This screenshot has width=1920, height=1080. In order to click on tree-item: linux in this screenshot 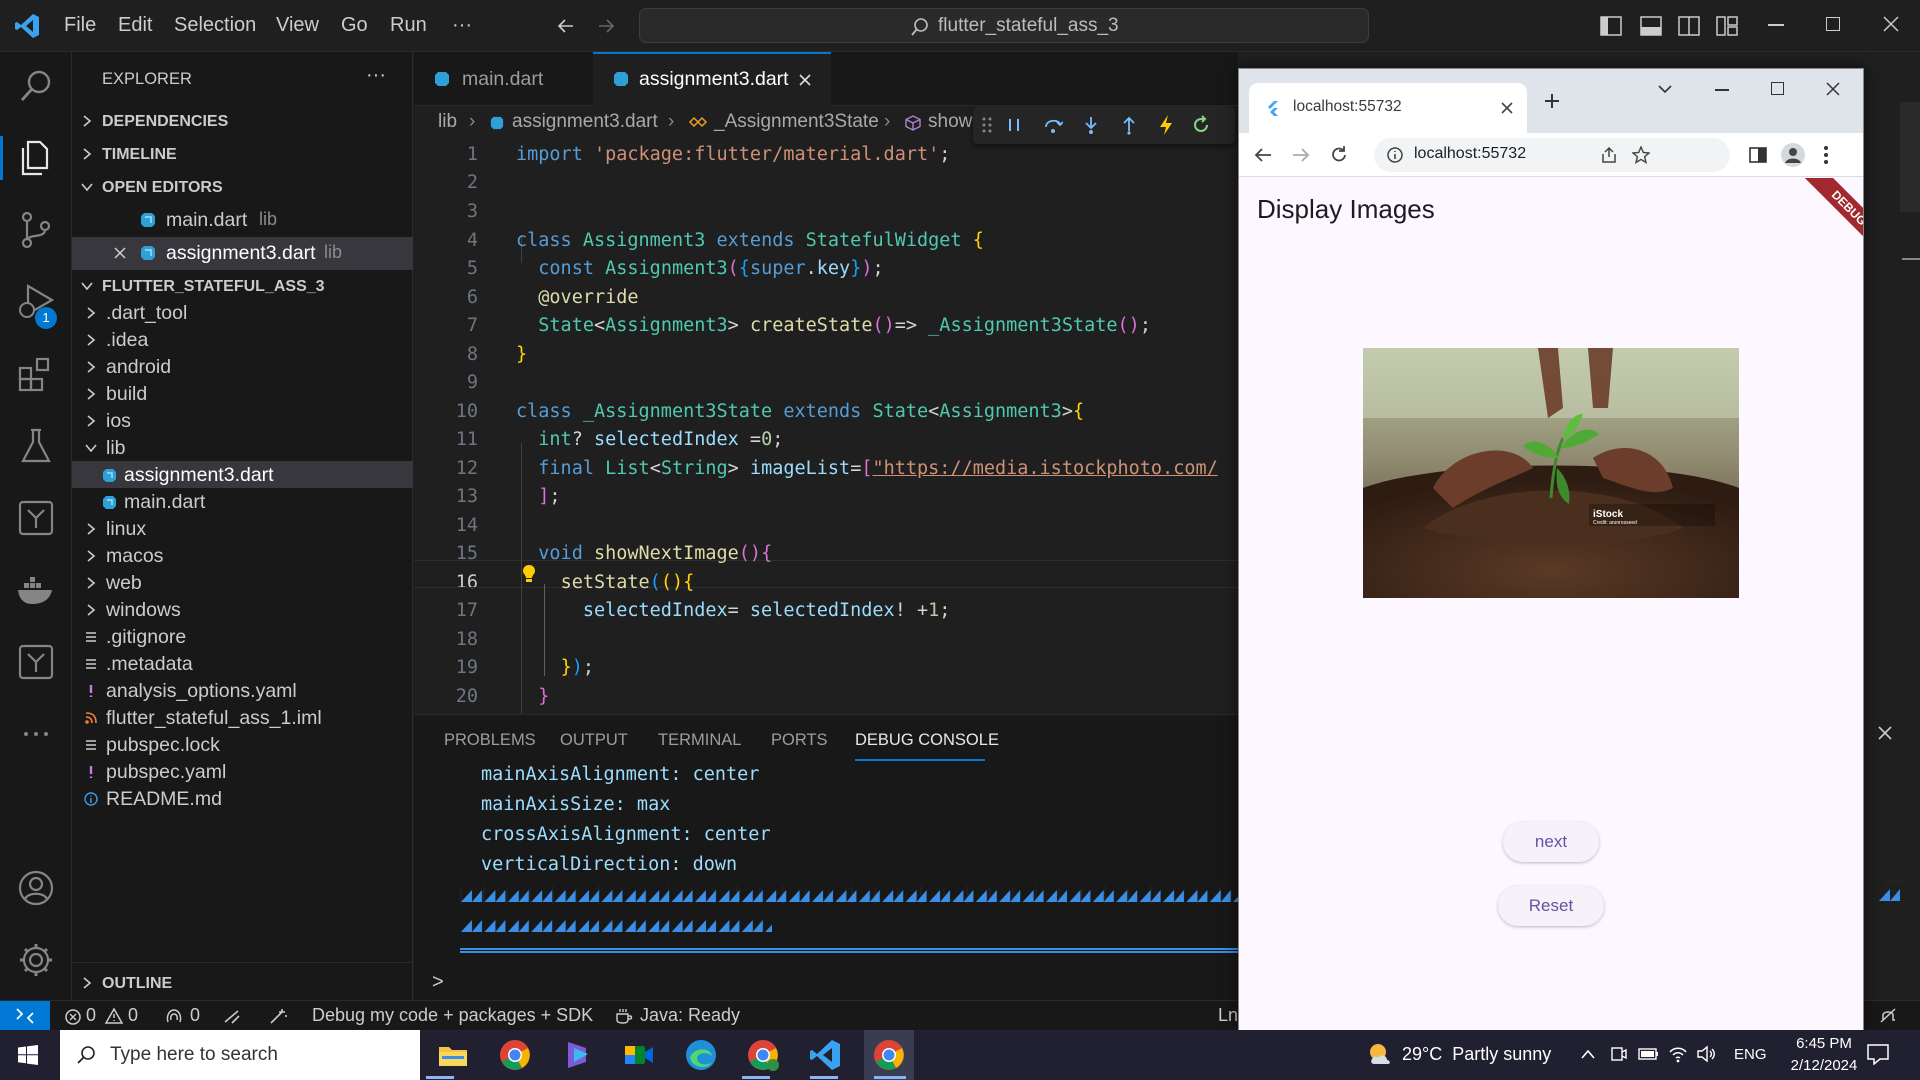, I will do `click(242, 528)`.